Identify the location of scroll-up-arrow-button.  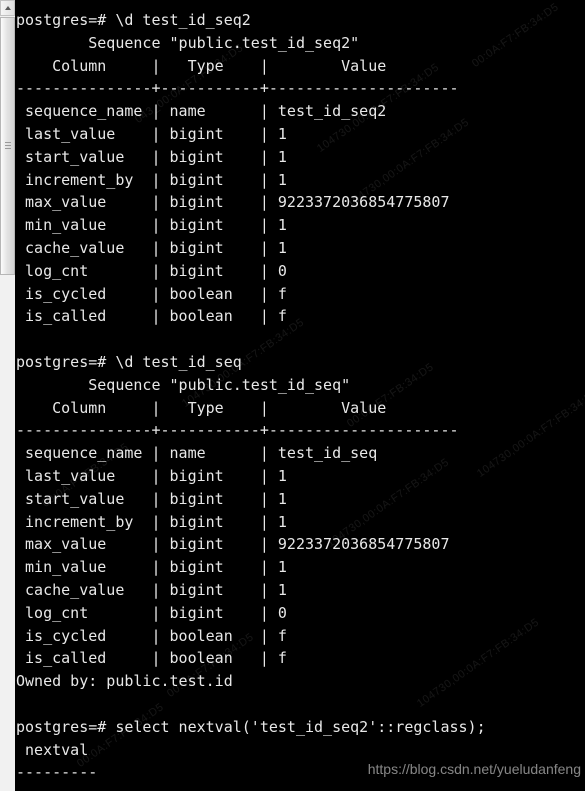
(7, 8).